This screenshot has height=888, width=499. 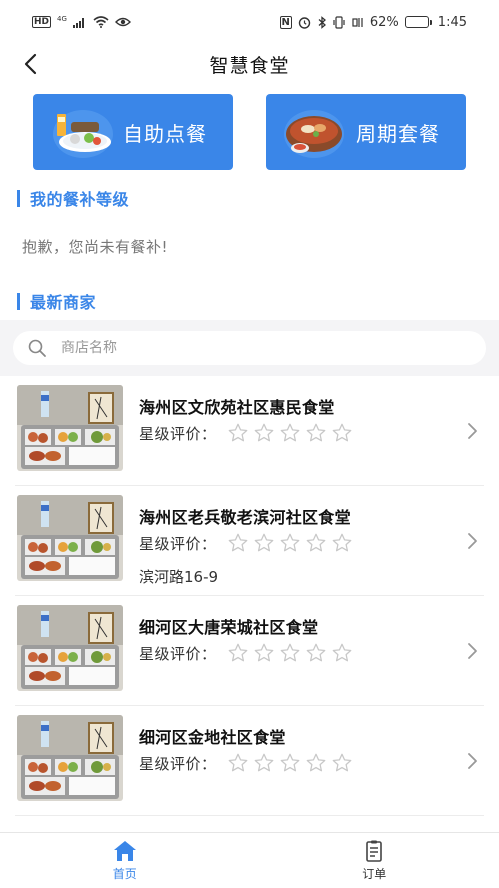 I want to click on tab-bar: 首页 订单, so click(x=249, y=860).